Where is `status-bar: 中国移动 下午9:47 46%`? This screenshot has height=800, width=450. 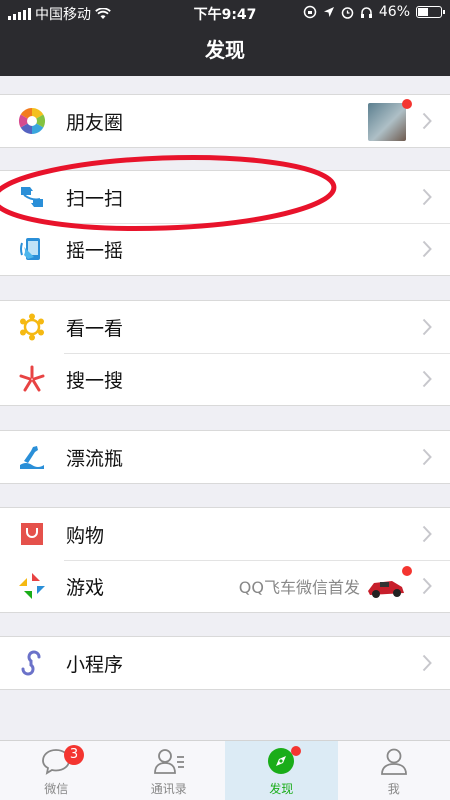 status-bar: 中国移动 下午9:47 46% is located at coordinates (225, 13).